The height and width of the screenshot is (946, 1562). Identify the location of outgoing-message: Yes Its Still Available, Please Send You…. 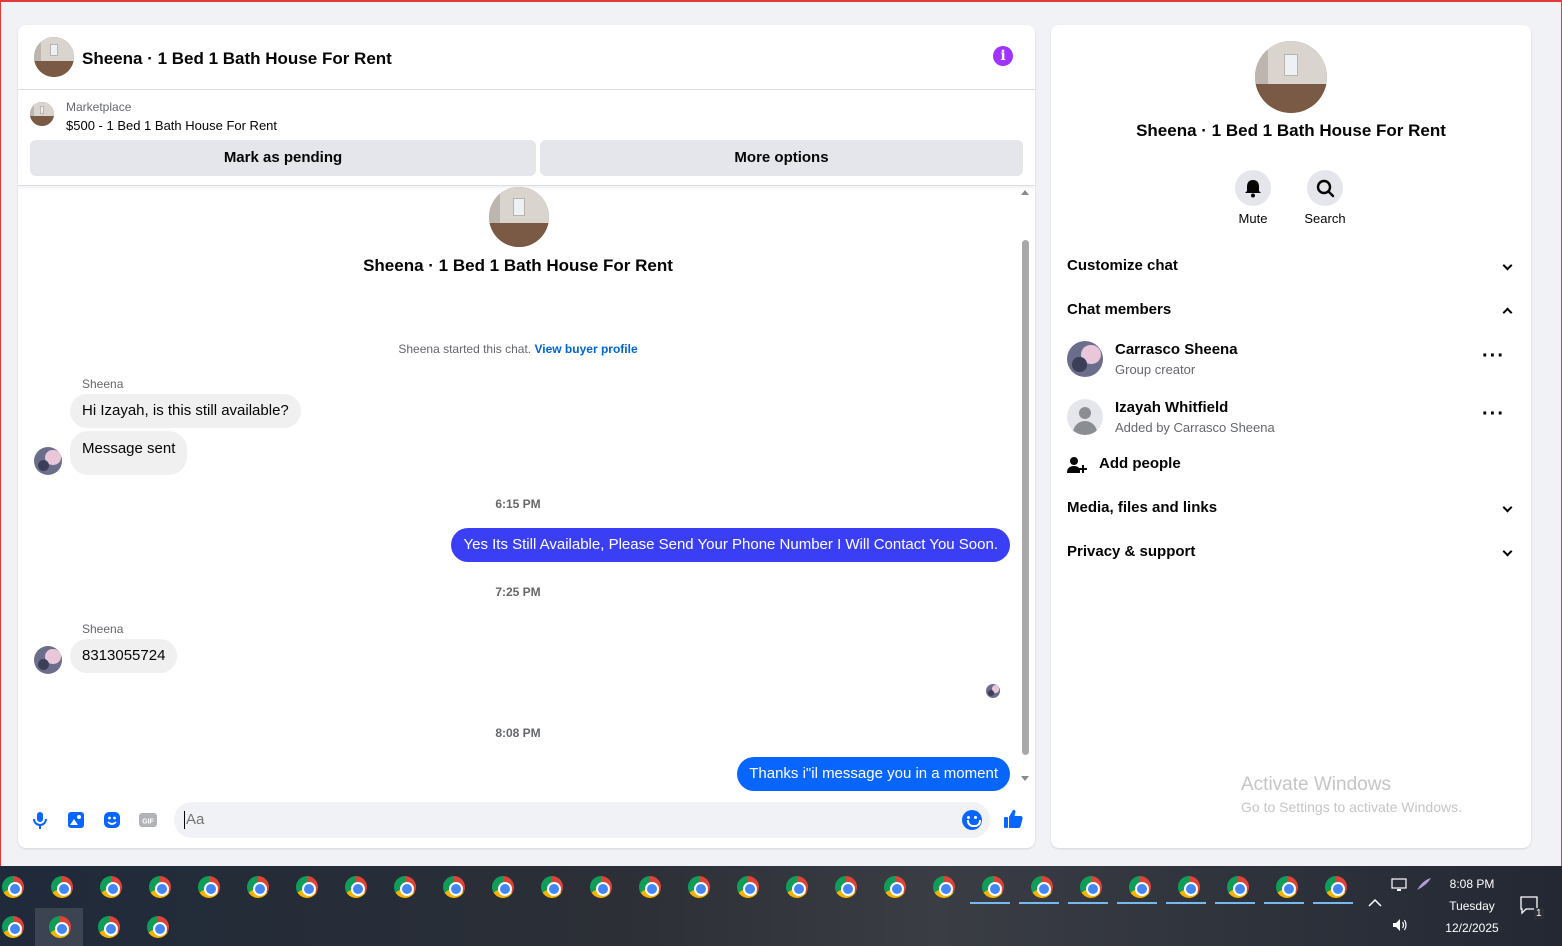
(730, 545).